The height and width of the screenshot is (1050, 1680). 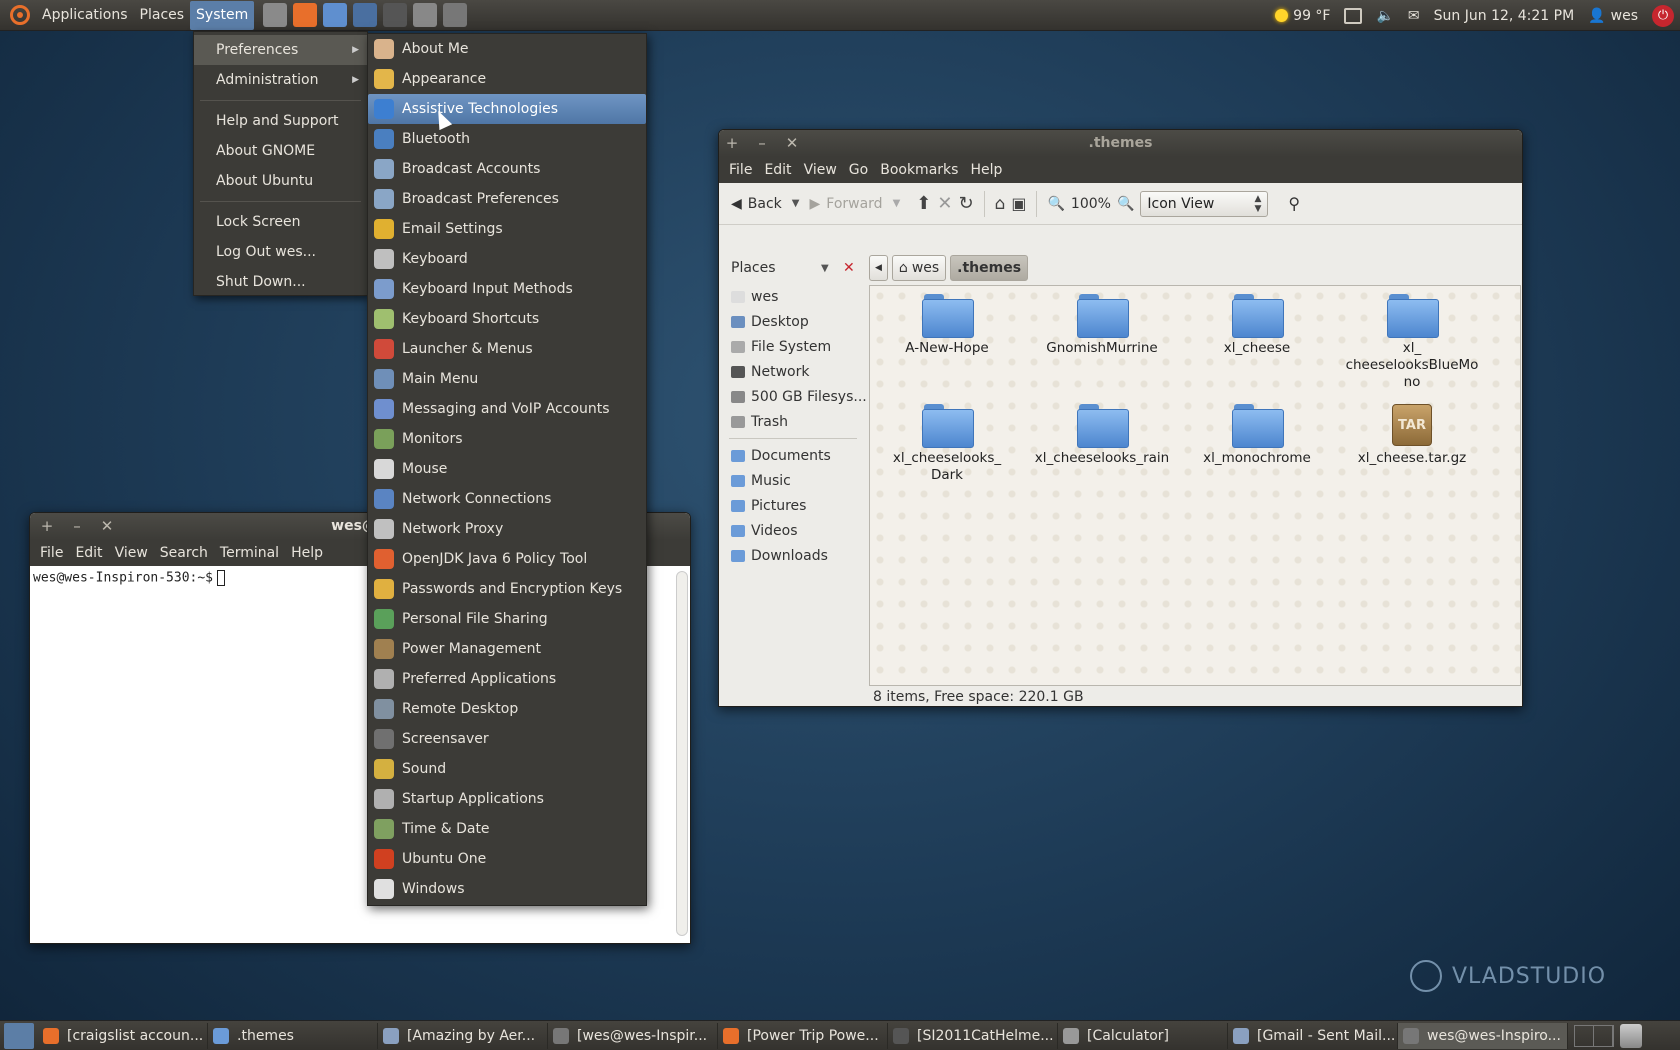 I want to click on pref-item-main-menu: Main Menu, so click(x=507, y=379).